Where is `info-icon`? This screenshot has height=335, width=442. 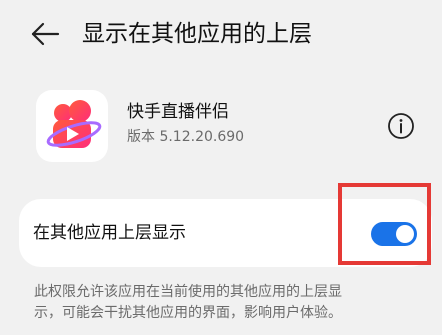
info-icon is located at coordinates (401, 126).